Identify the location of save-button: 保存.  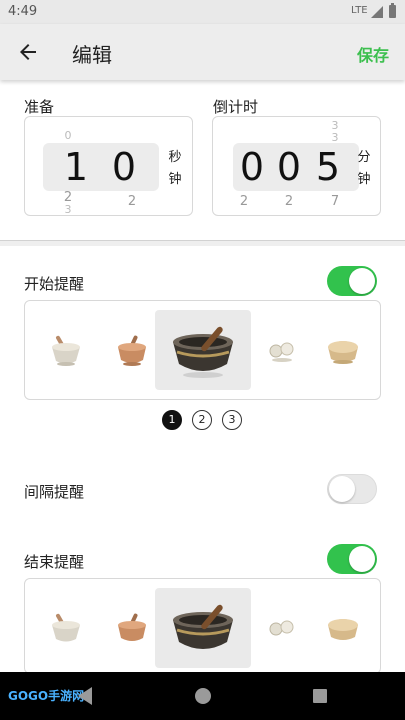
(373, 54).